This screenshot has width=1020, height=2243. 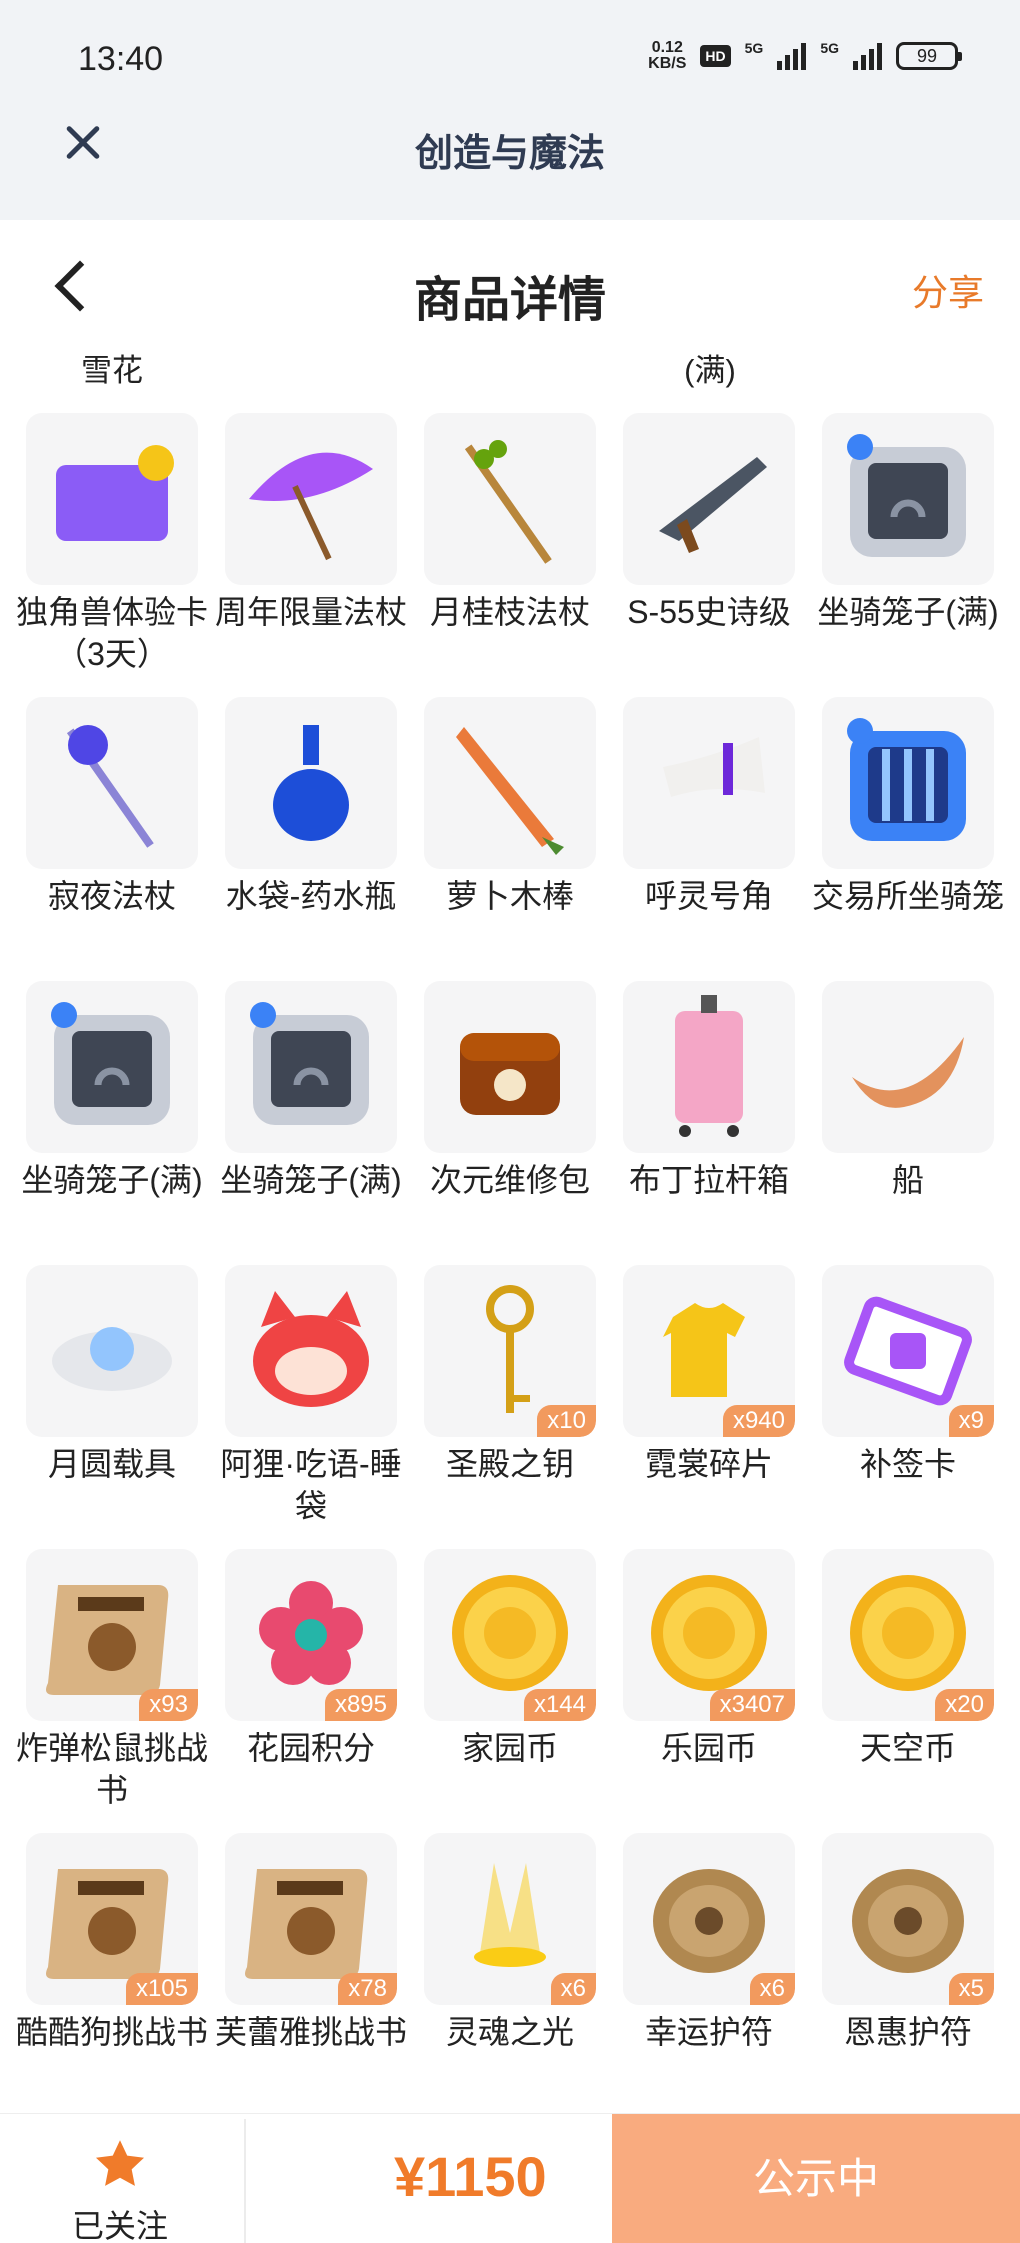 What do you see at coordinates (112, 1359) in the screenshot?
I see `moon-cloud-icon` at bounding box center [112, 1359].